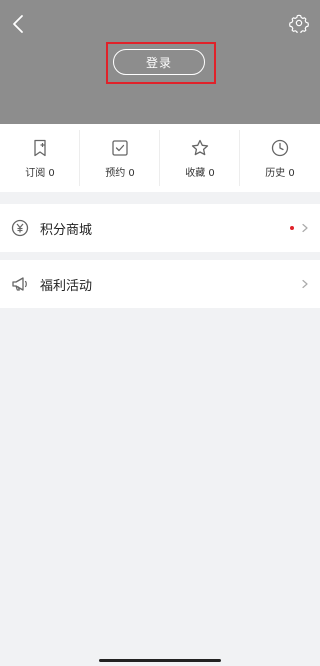  I want to click on checkbox-icon, so click(120, 147).